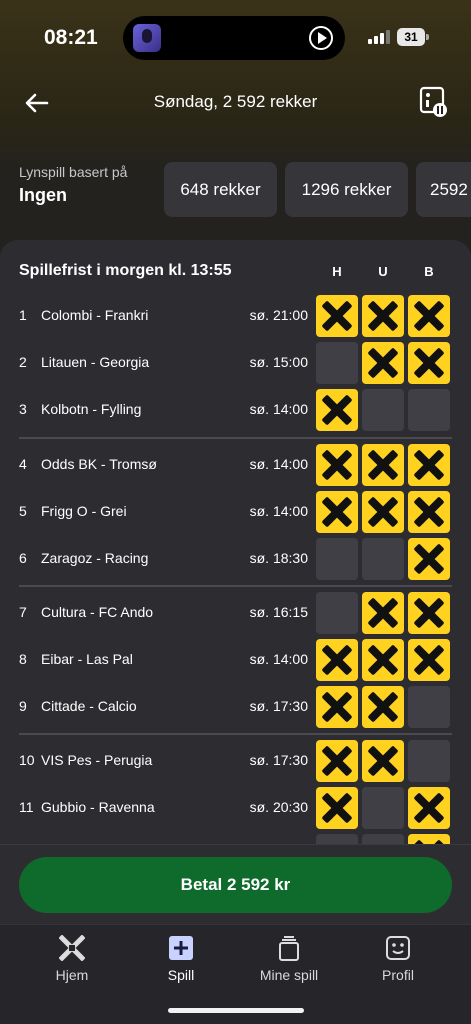 This screenshot has height=1024, width=471. What do you see at coordinates (23, 612) in the screenshot?
I see `match-number: 7` at bounding box center [23, 612].